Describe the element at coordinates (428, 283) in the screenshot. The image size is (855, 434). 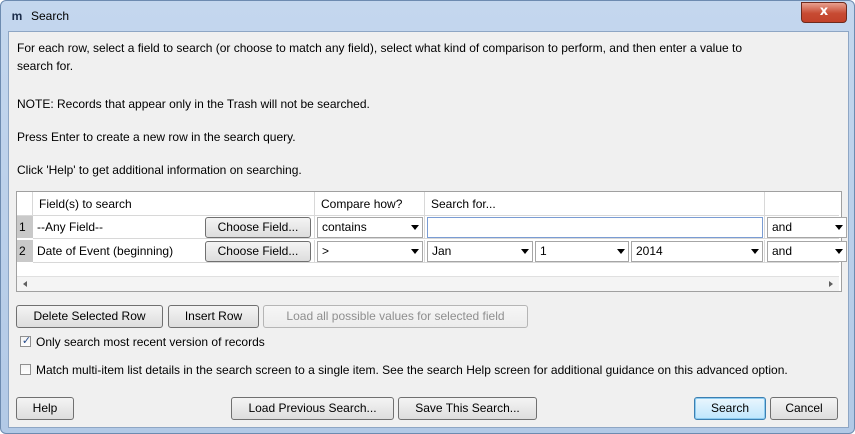
I see `horizontal-scrollbar` at that location.